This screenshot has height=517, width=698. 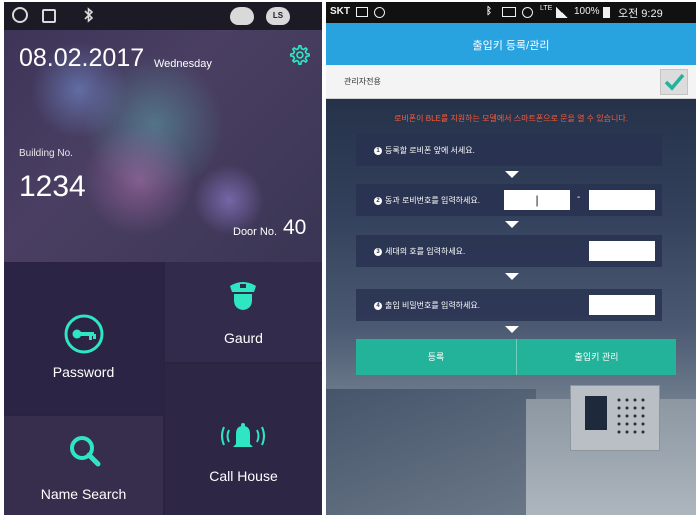 I want to click on cloud-ls-icon: LS, so click(x=278, y=16).